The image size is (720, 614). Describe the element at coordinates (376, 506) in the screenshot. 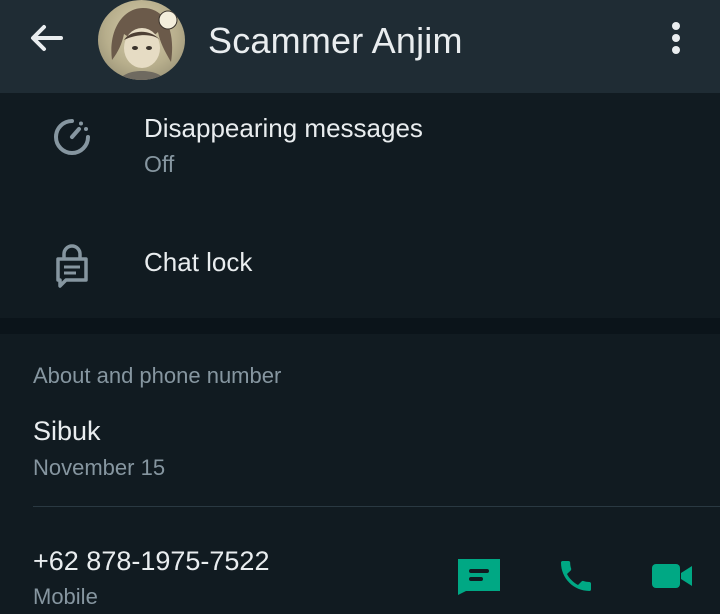

I see `divider-line` at that location.